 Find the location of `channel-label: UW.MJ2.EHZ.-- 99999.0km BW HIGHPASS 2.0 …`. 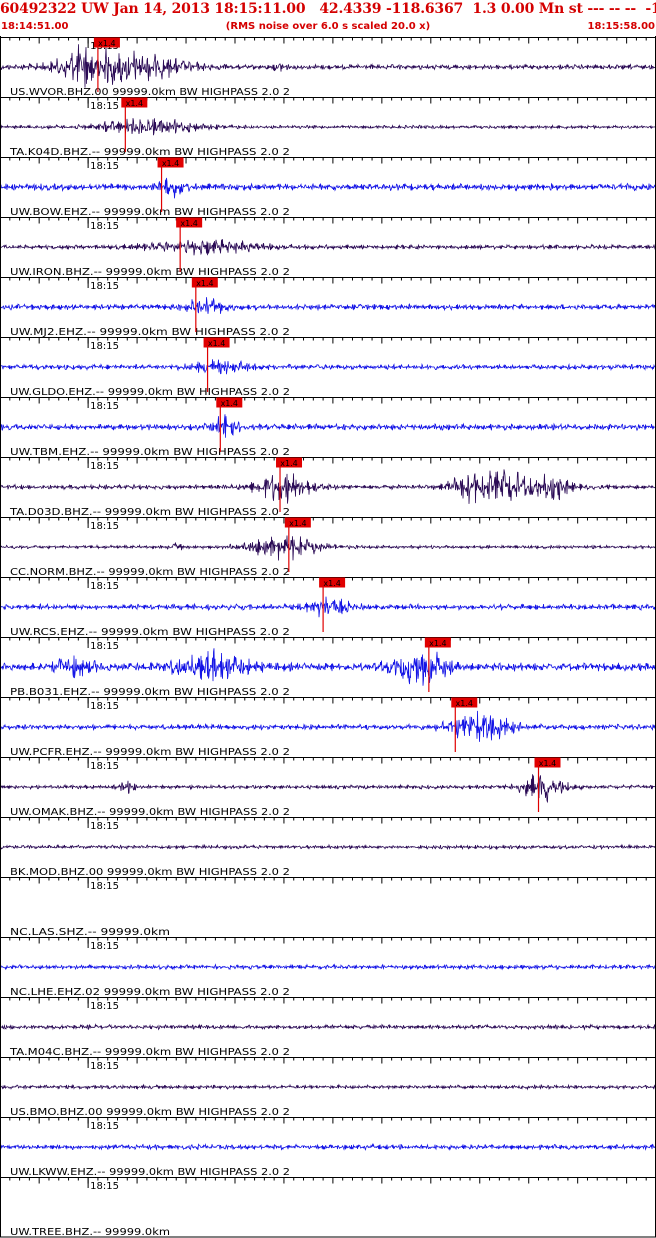

channel-label: UW.MJ2.EHZ.-- 99999.0km BW HIGHPASS 2.0 … is located at coordinates (150, 332).